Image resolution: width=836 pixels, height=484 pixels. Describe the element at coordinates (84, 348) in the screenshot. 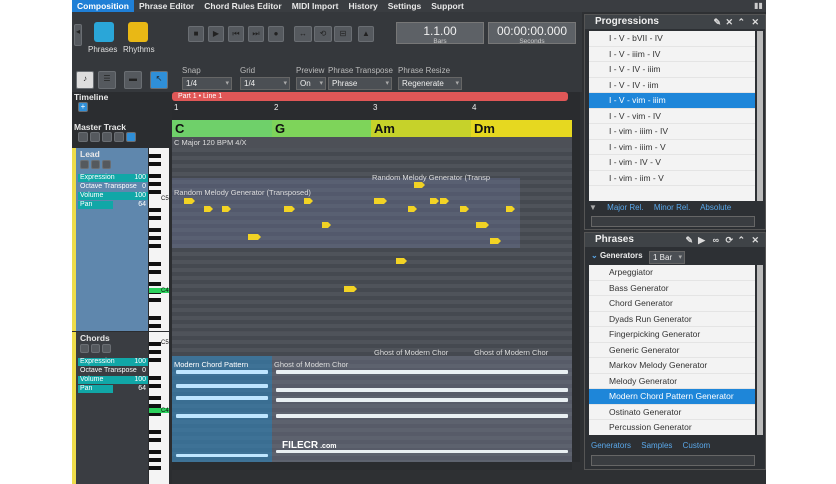

I see `chords-mute-icon` at that location.